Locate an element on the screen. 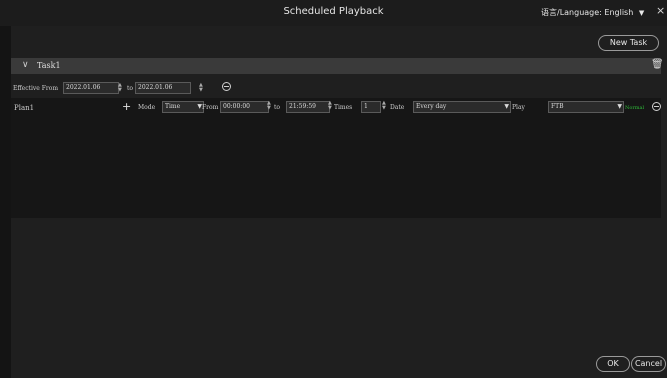 The height and width of the screenshot is (378, 667). mode-label: Mode is located at coordinates (147, 107).